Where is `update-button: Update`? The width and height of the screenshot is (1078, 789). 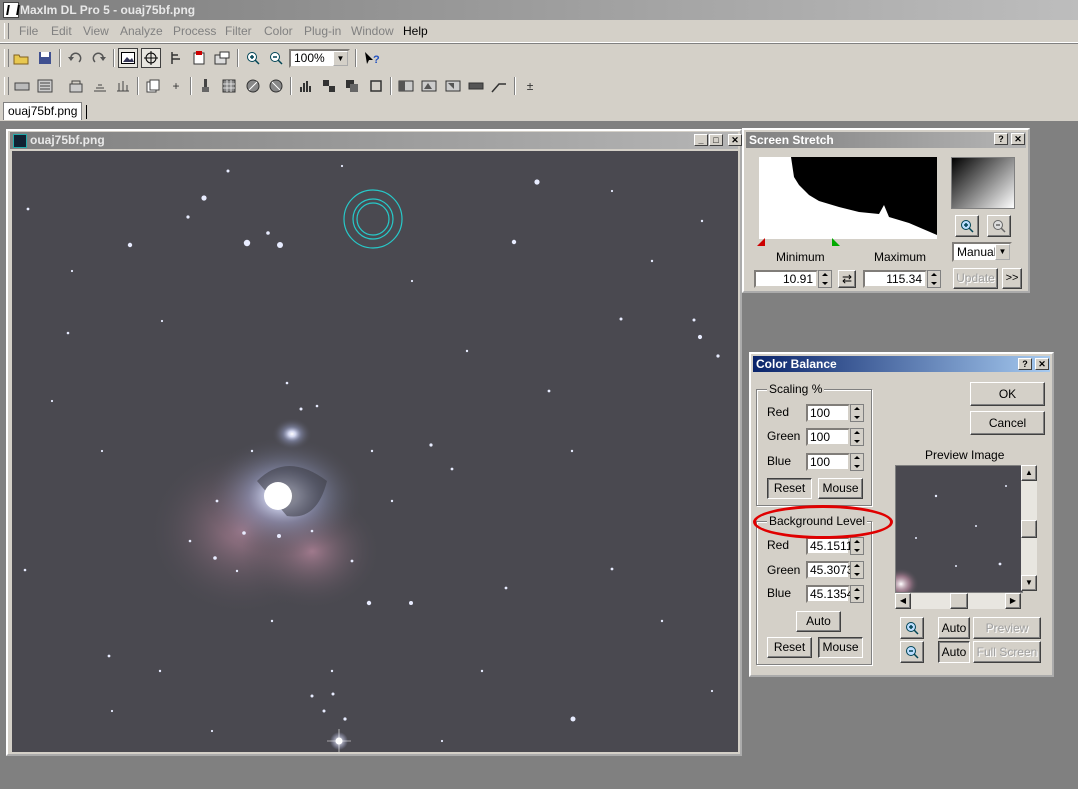
update-button: Update is located at coordinates (975, 278).